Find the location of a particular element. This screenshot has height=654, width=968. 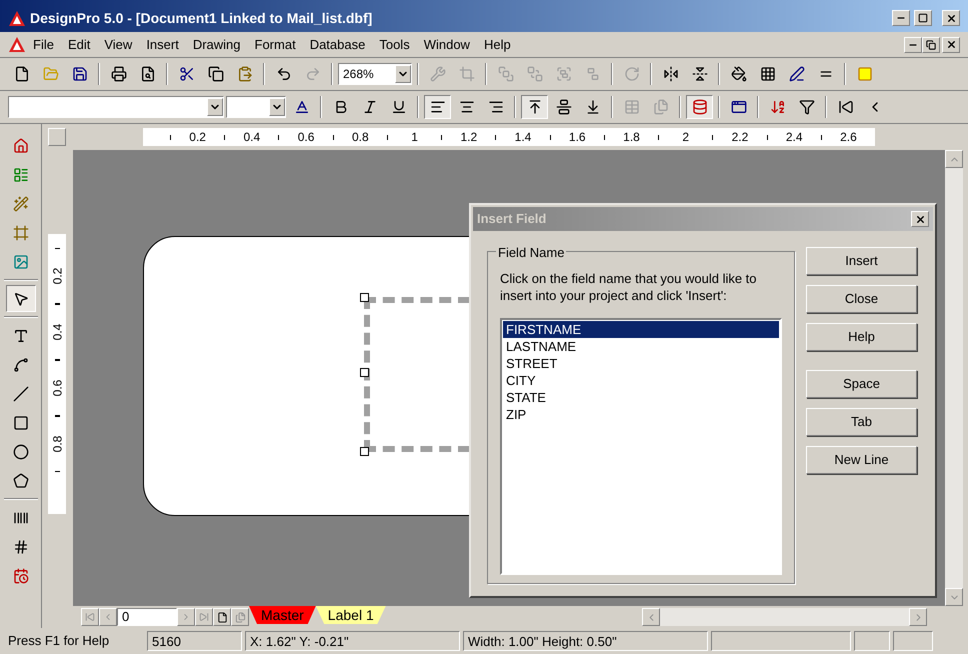

page-icon is located at coordinates (222, 617).